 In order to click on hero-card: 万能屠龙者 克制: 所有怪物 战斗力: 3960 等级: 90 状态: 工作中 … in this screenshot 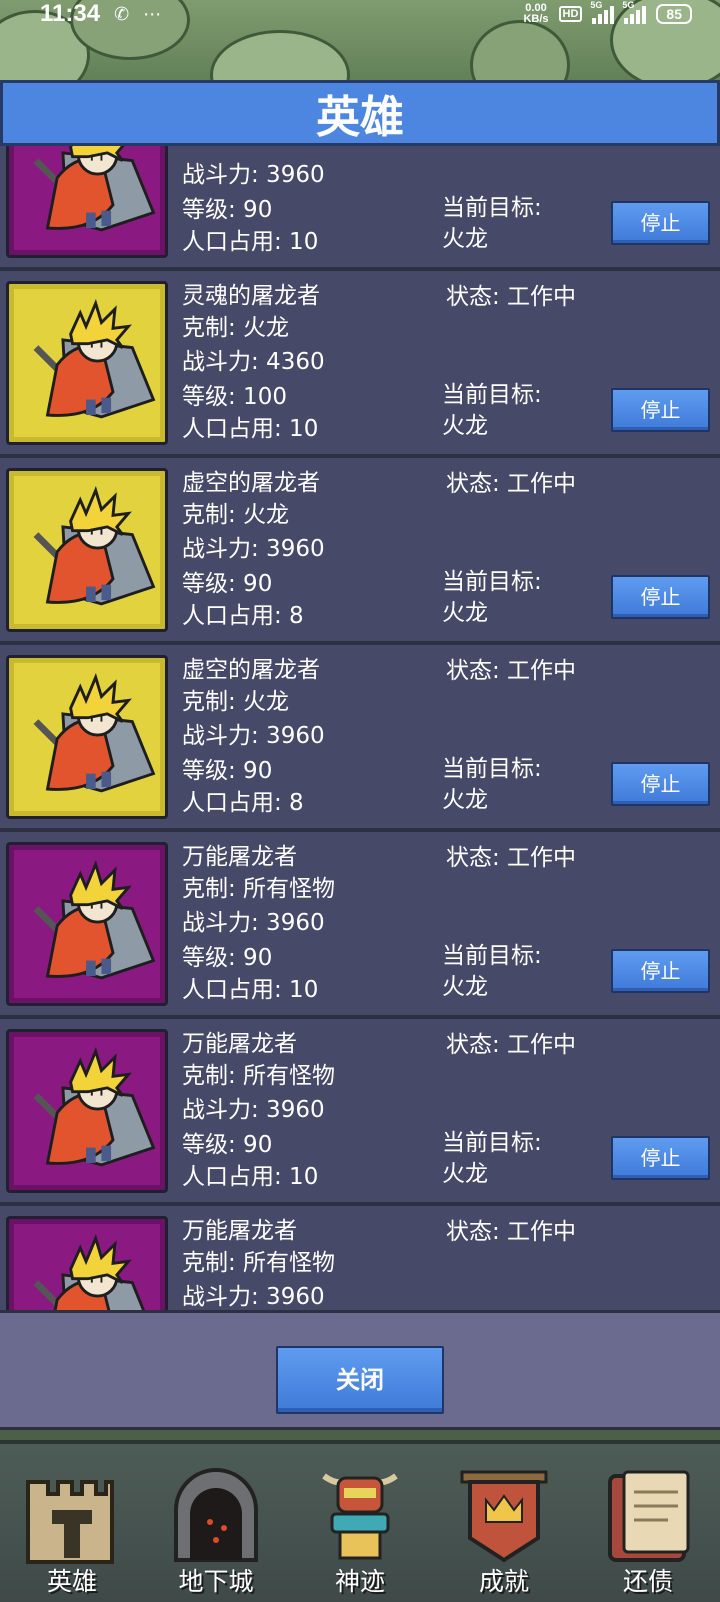, I will do `click(360, 1258)`.